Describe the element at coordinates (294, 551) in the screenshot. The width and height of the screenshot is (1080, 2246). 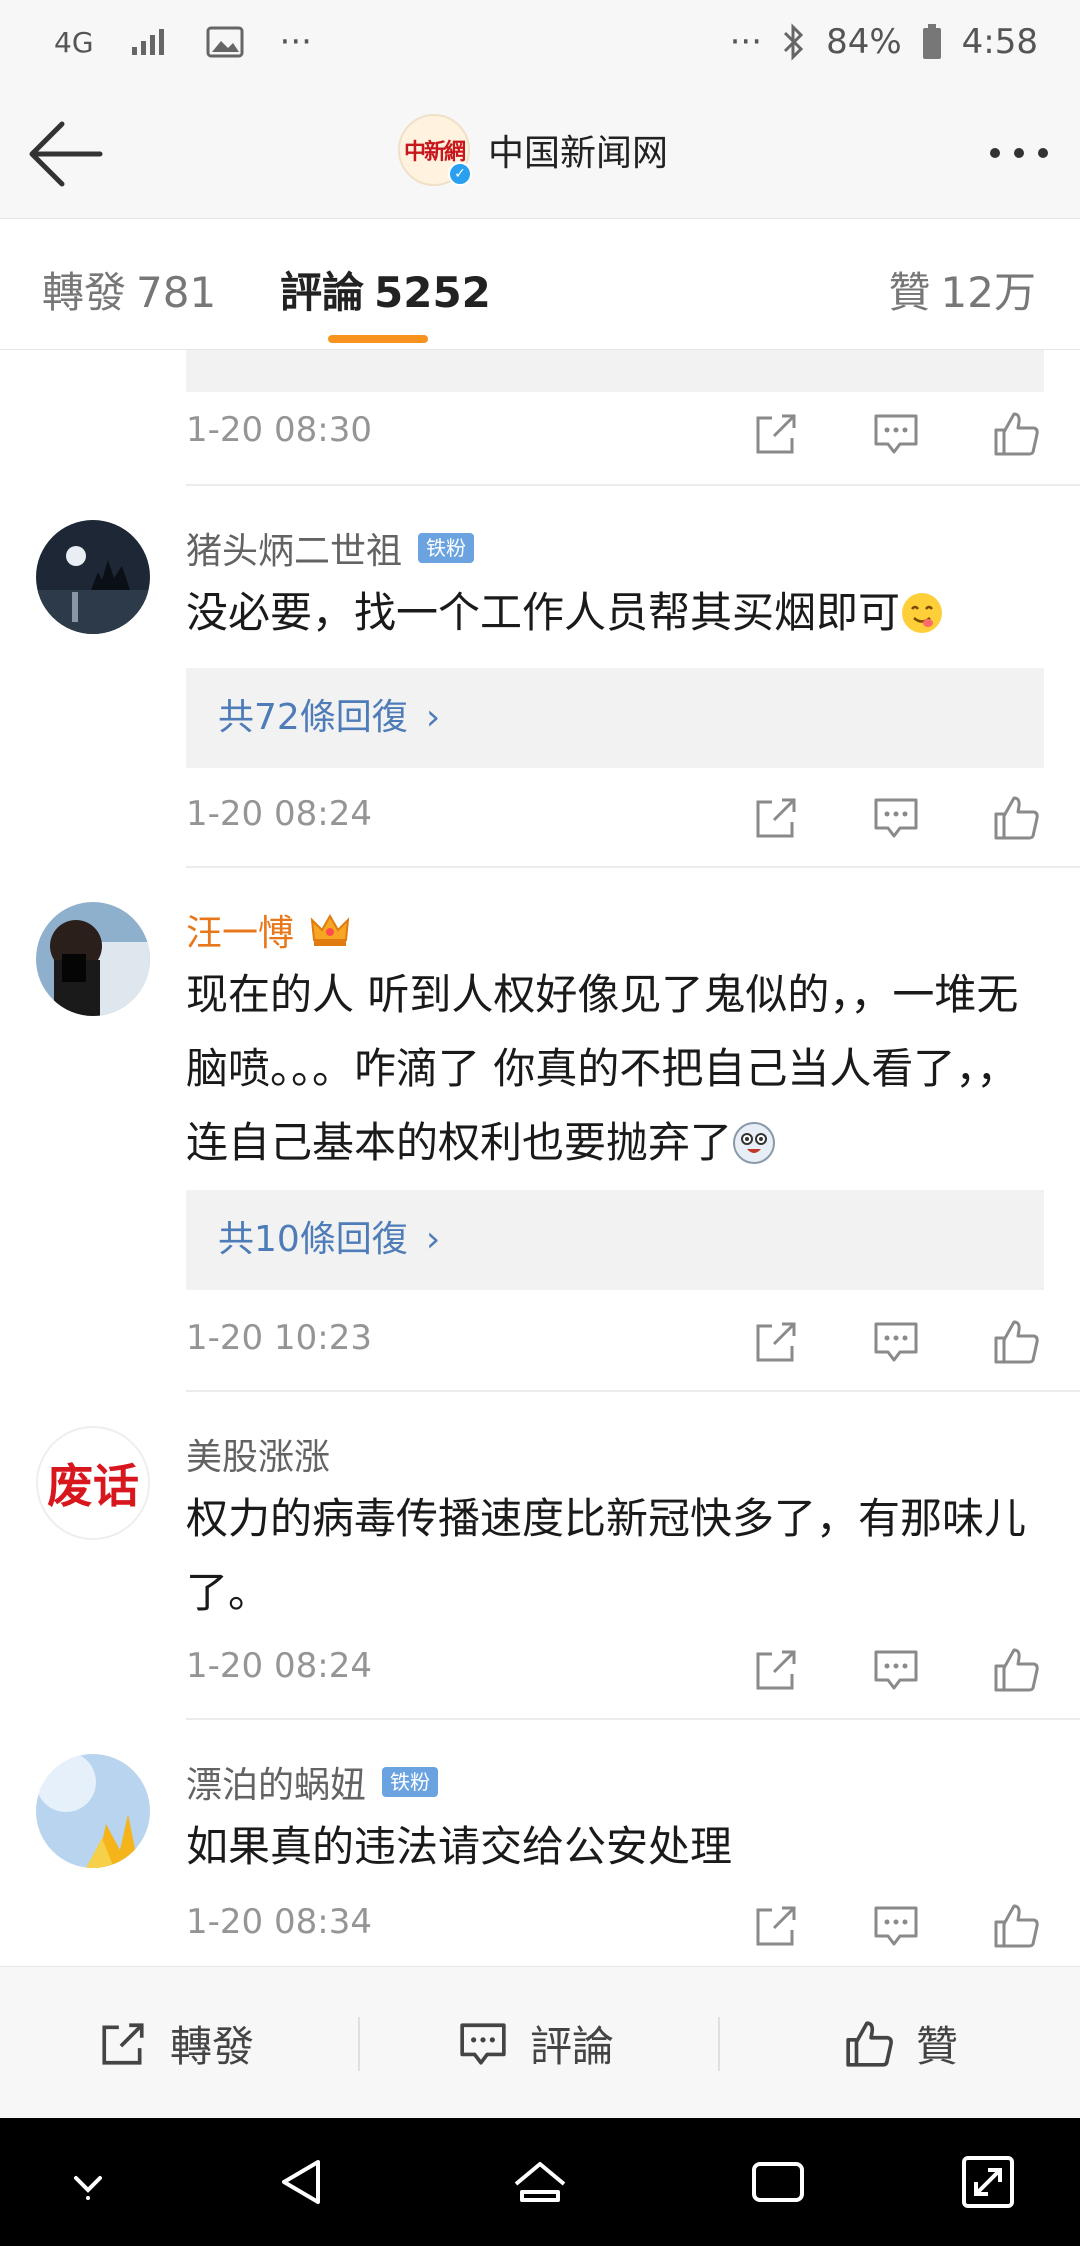
I see `username-text: 猪头炳二世祖` at that location.